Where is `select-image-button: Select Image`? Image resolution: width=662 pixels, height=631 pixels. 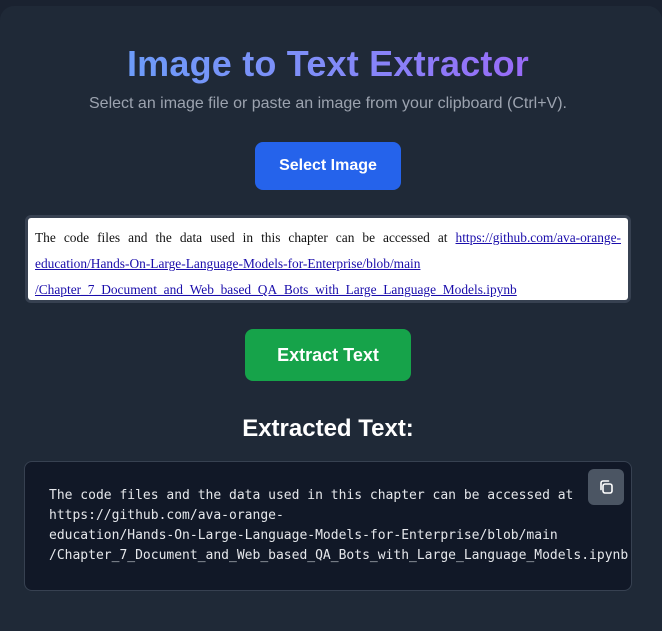 select-image-button: Select Image is located at coordinates (328, 166).